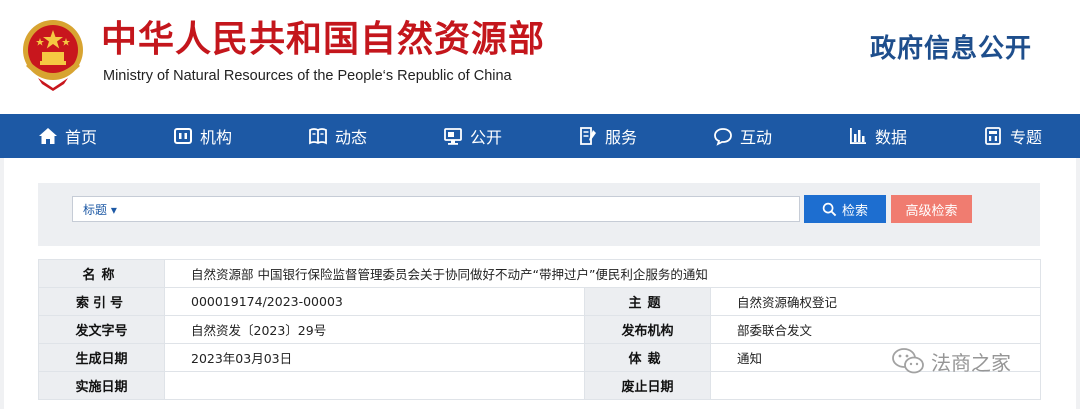 Image resolution: width=1080 pixels, height=409 pixels. What do you see at coordinates (755, 137) in the screenshot?
I see `nav-label: 互动` at bounding box center [755, 137].